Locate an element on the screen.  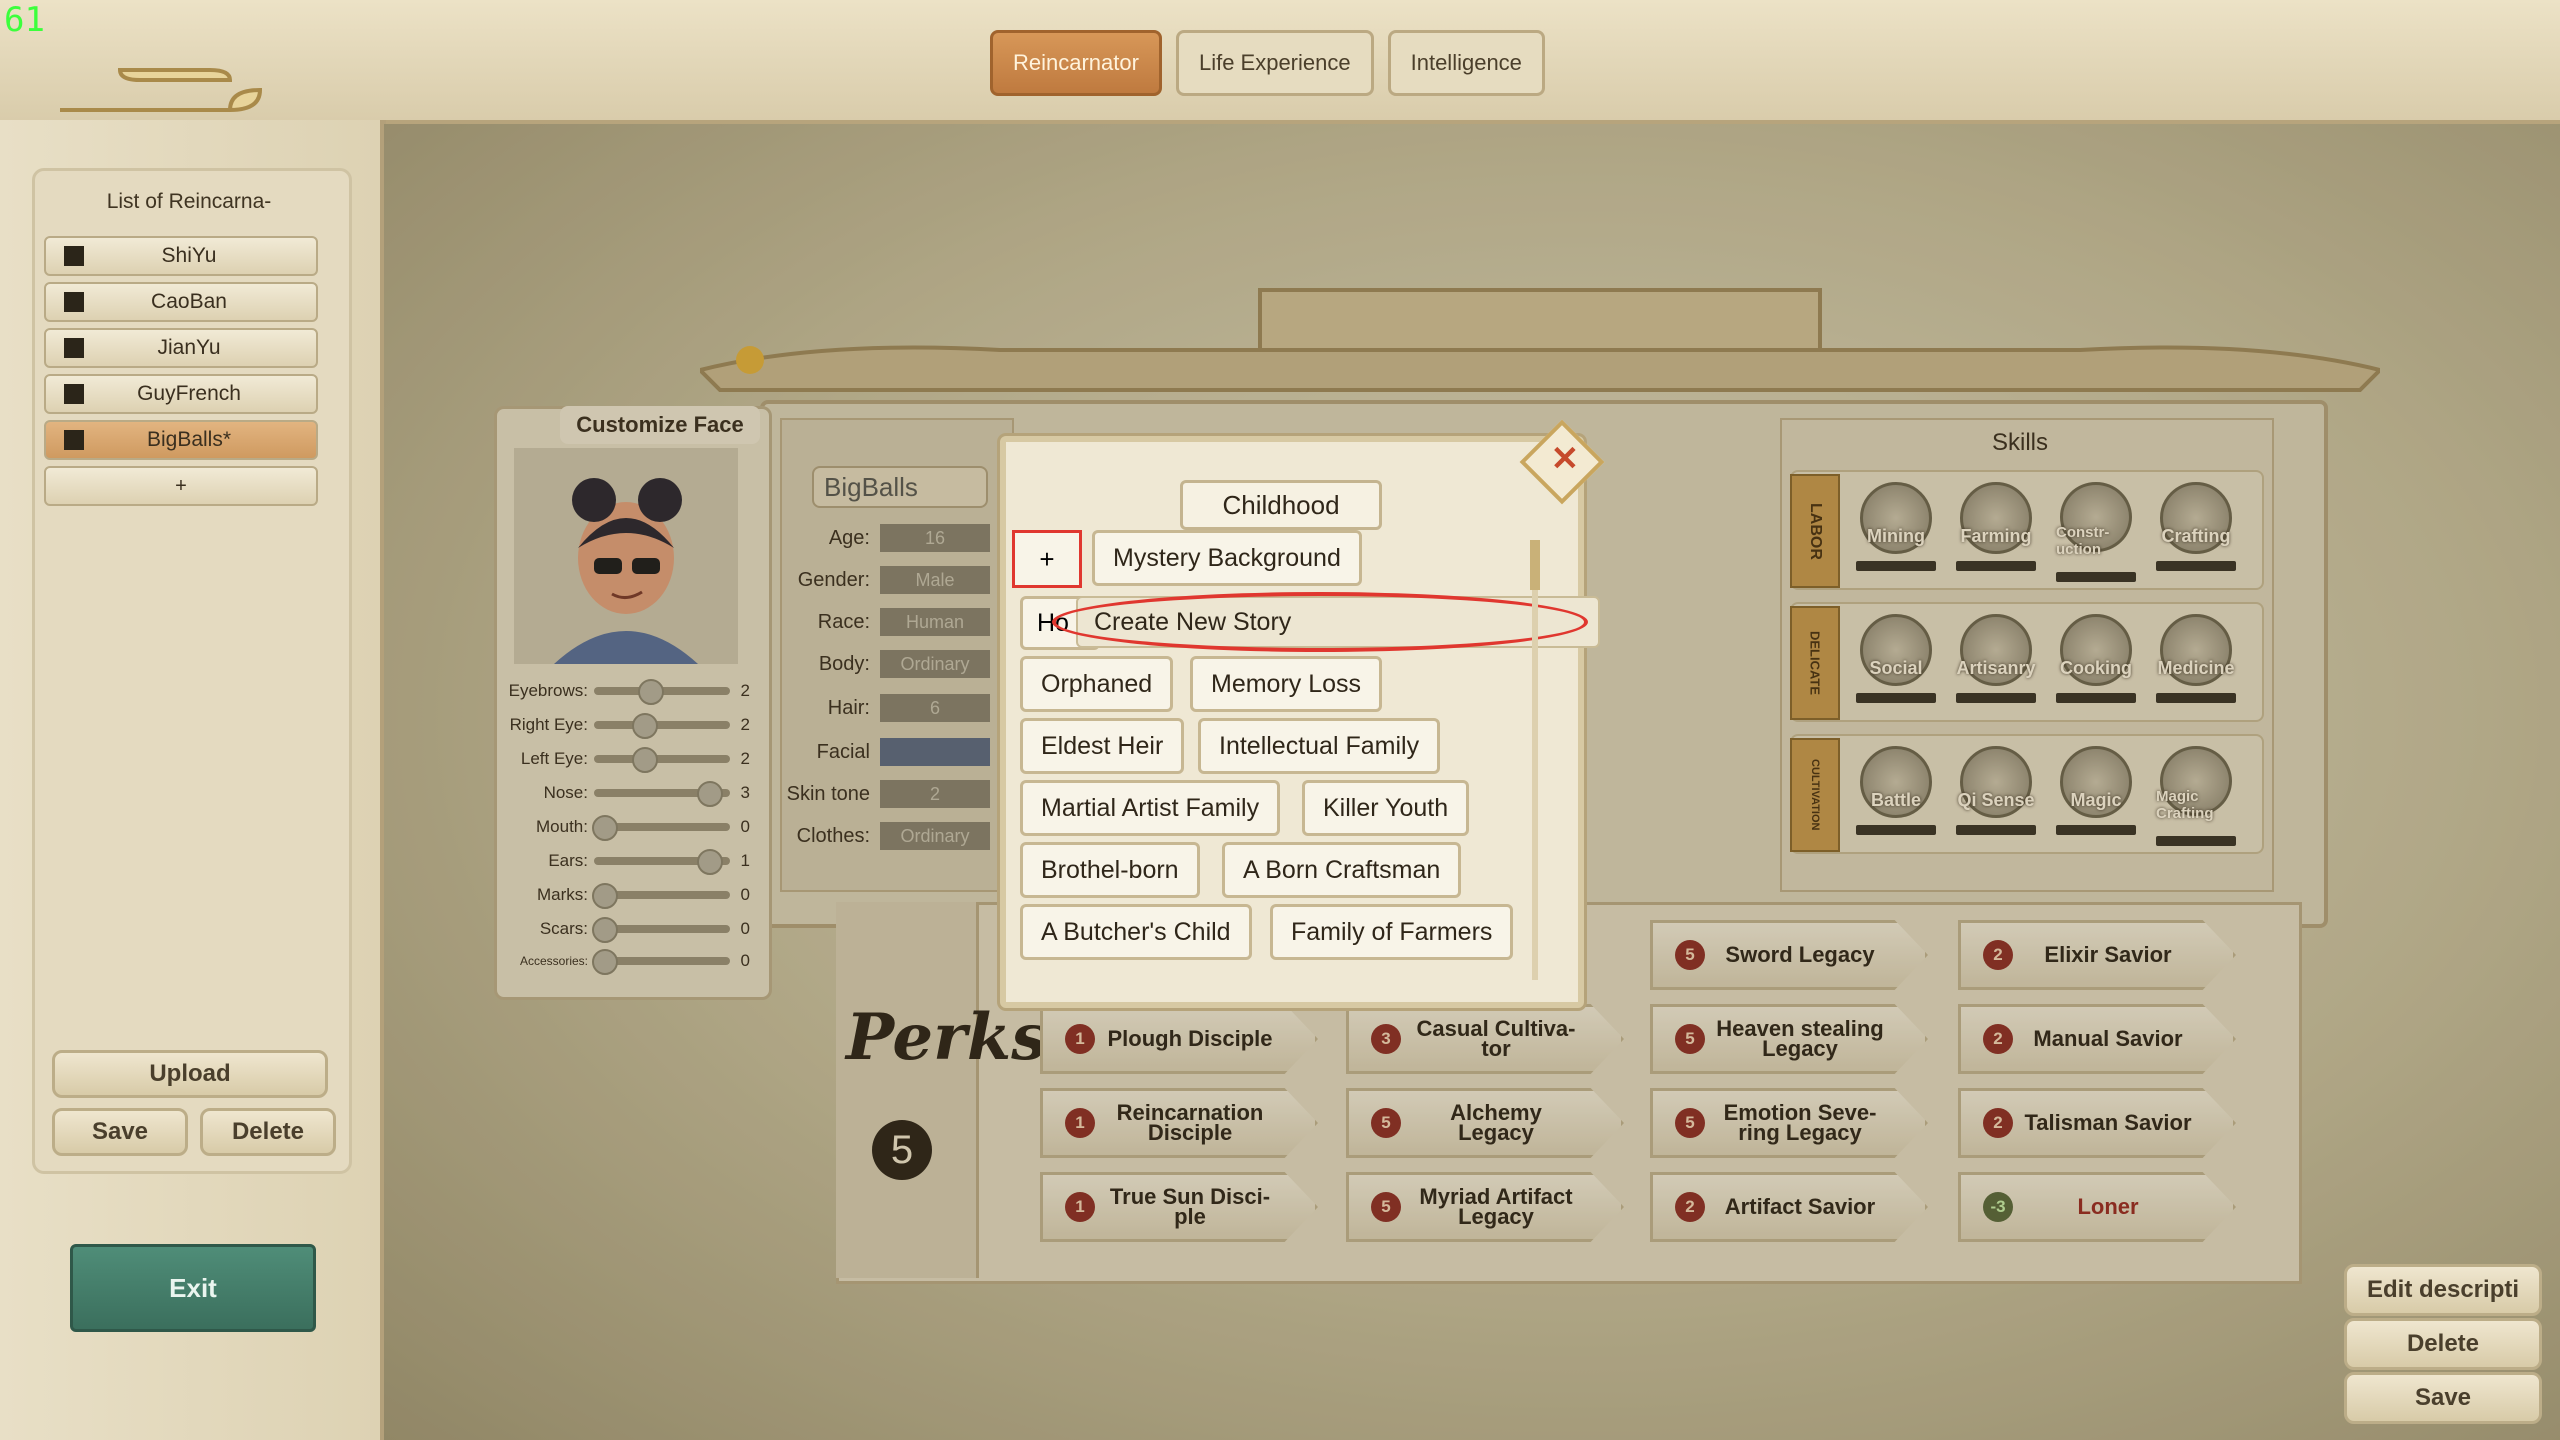
list-item: JianYu is located at coordinates (181, 348).